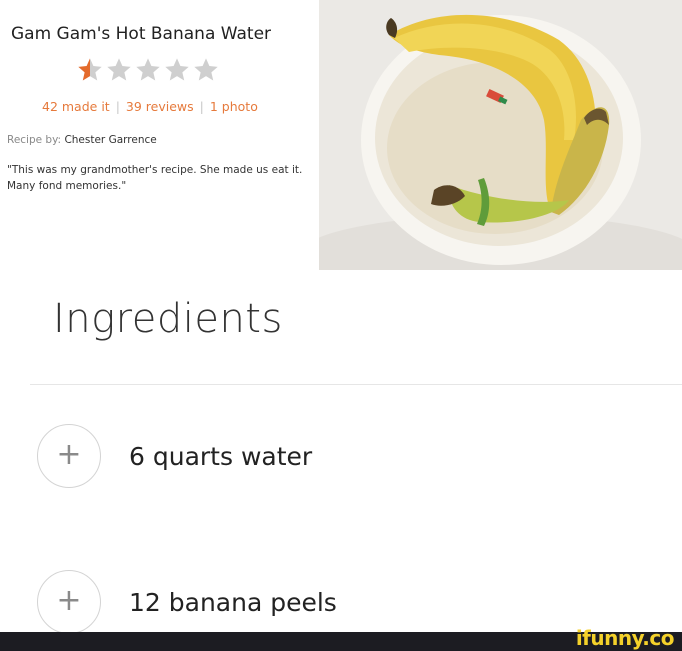 Image resolution: width=682 pixels, height=651 pixels. I want to click on star-rating, so click(148, 71).